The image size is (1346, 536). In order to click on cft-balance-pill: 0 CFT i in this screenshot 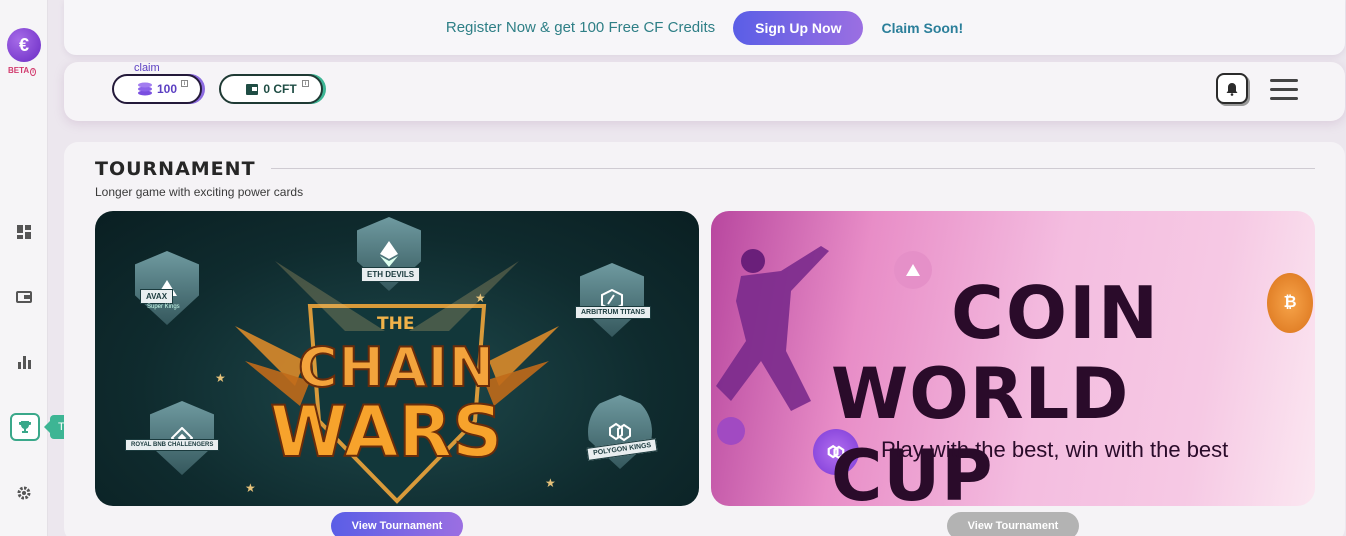, I will do `click(271, 89)`.